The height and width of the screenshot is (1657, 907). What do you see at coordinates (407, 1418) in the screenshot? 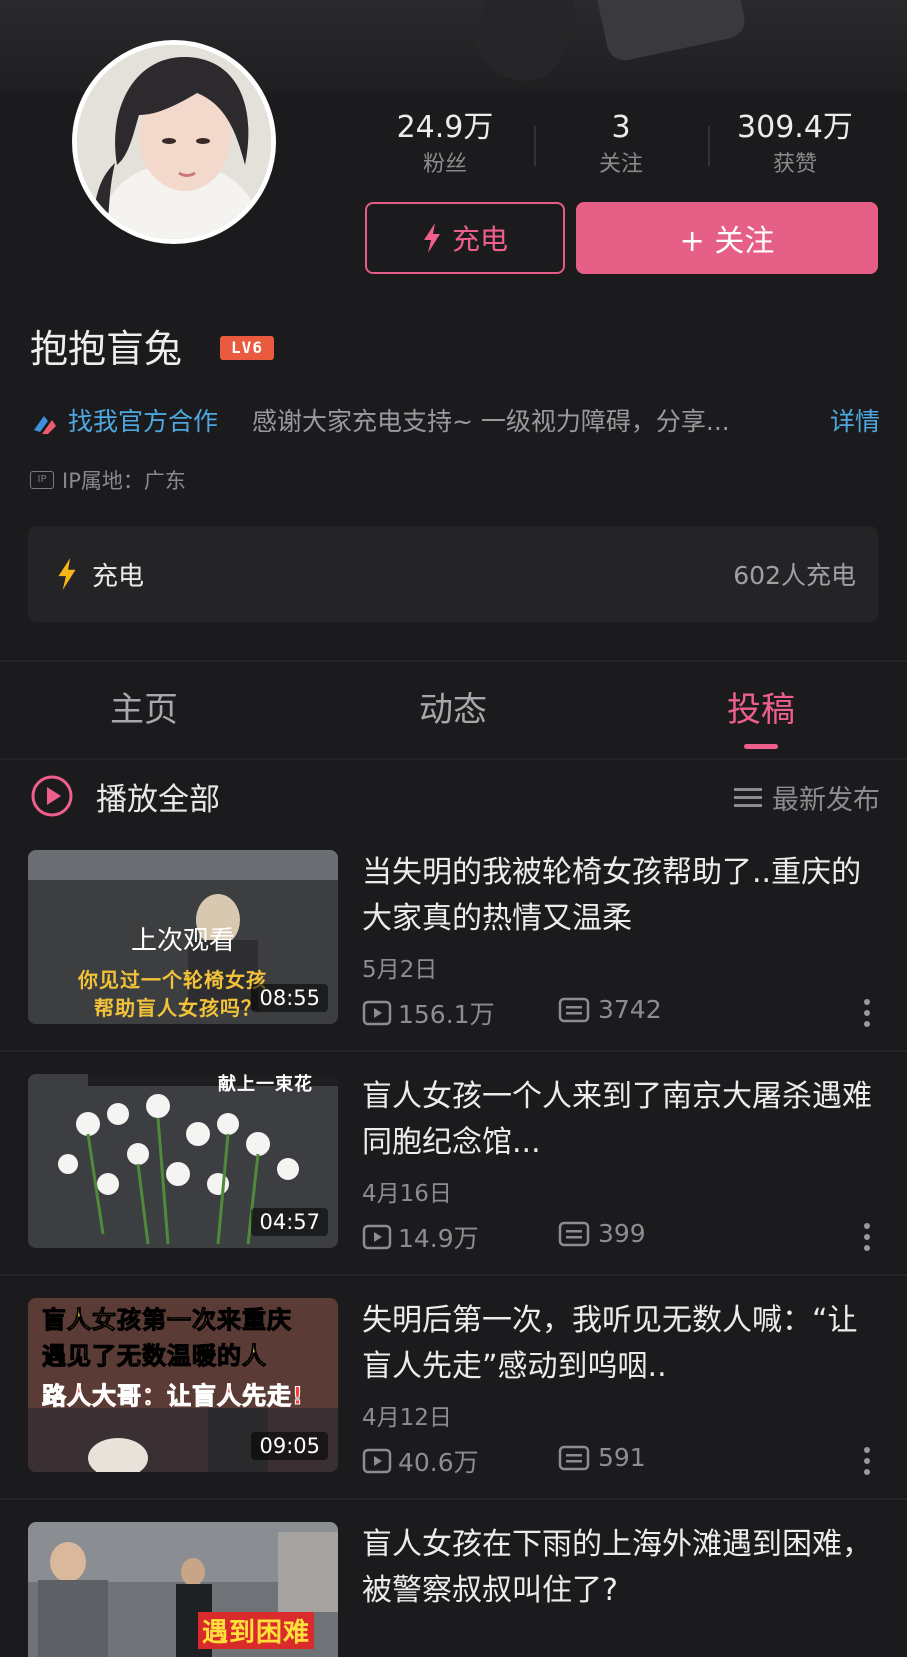
I see `video-date: 4月12日` at bounding box center [407, 1418].